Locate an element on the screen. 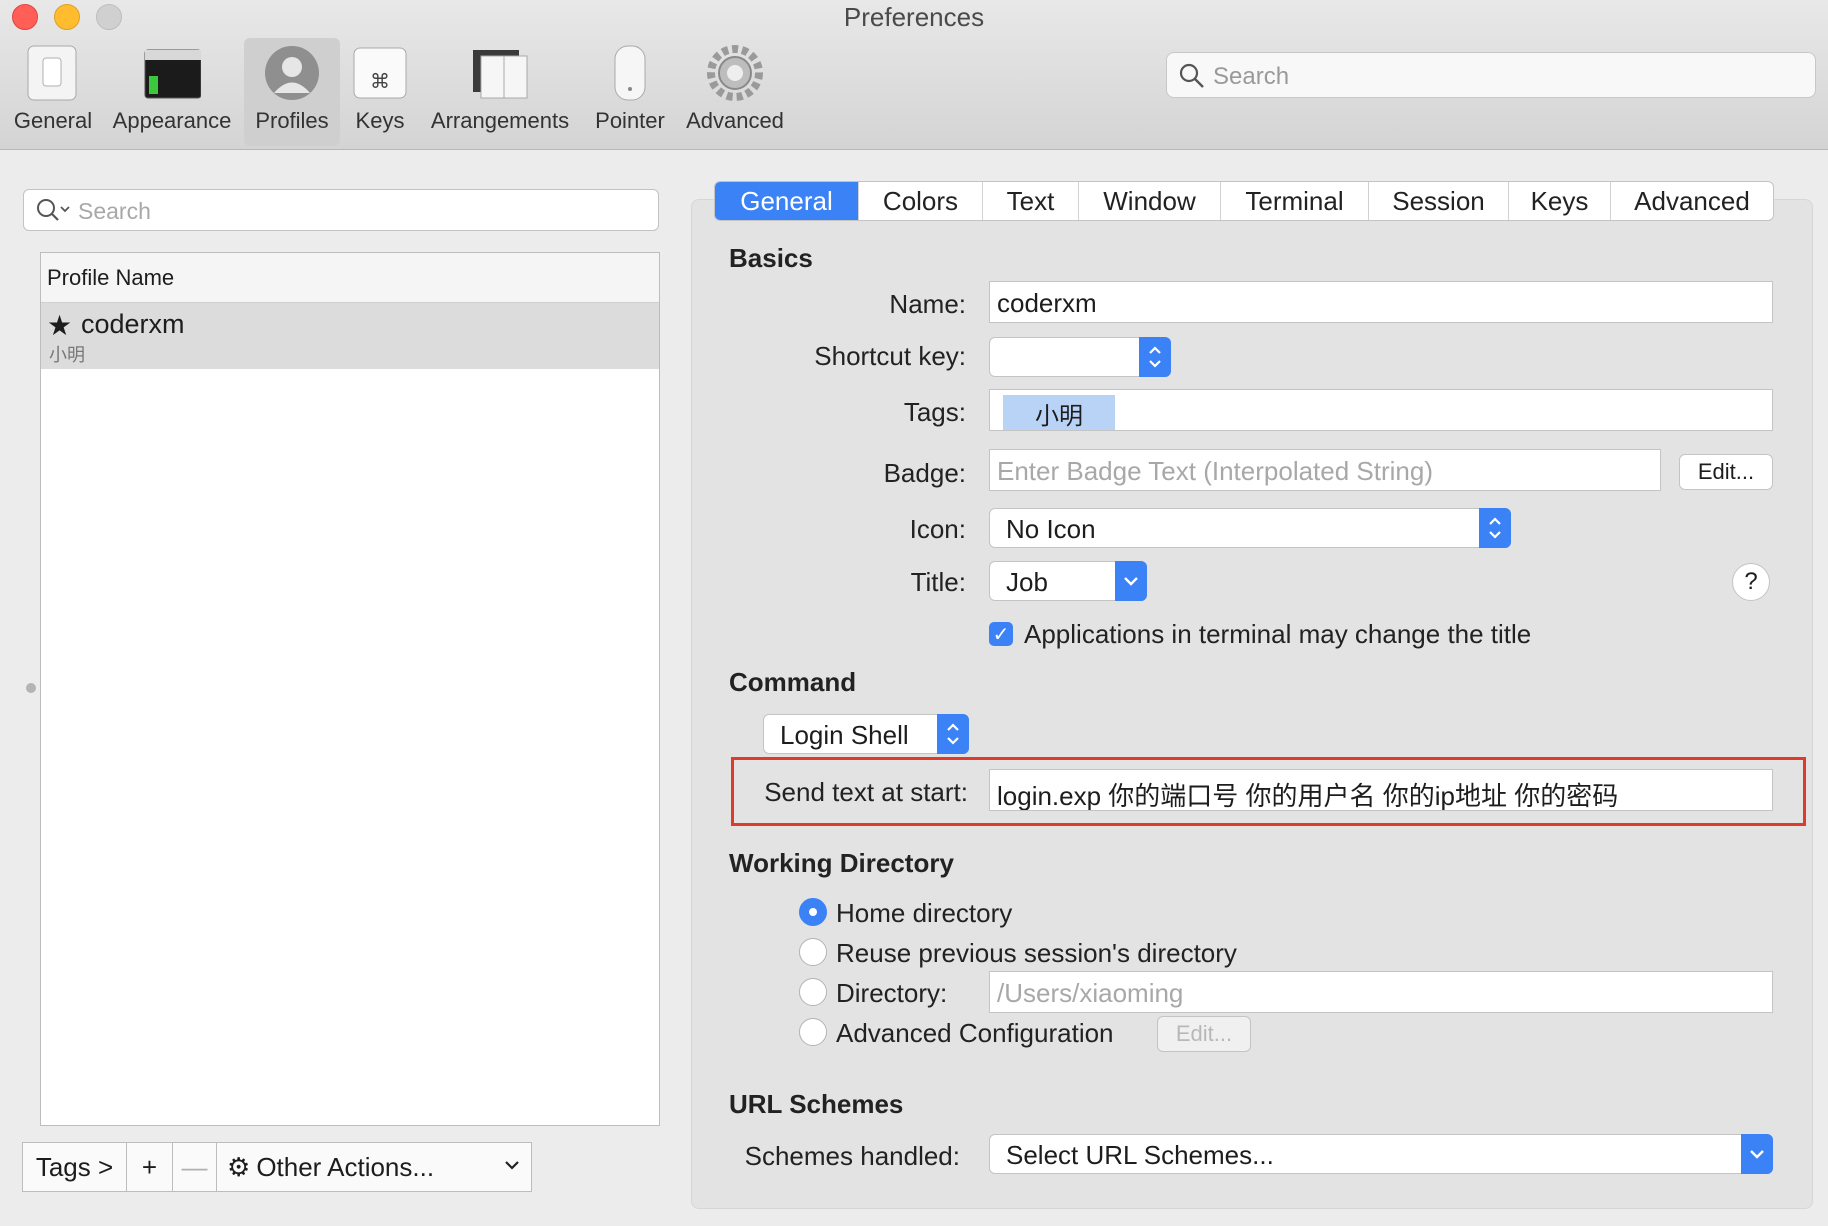 This screenshot has width=1828, height=1226. tab-colors: Colors is located at coordinates (921, 201).